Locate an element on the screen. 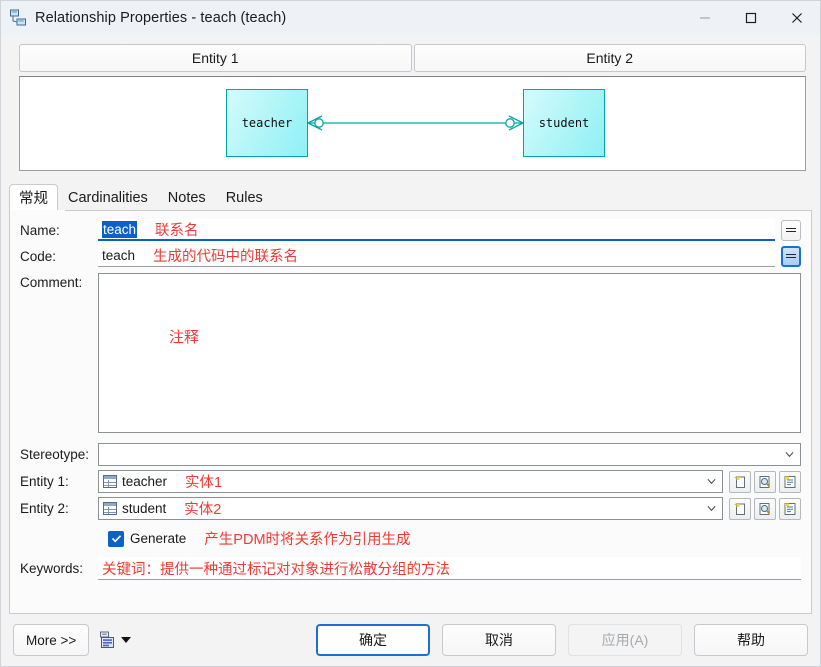 This screenshot has height=667, width=821. stereotype-combobox is located at coordinates (449, 454).